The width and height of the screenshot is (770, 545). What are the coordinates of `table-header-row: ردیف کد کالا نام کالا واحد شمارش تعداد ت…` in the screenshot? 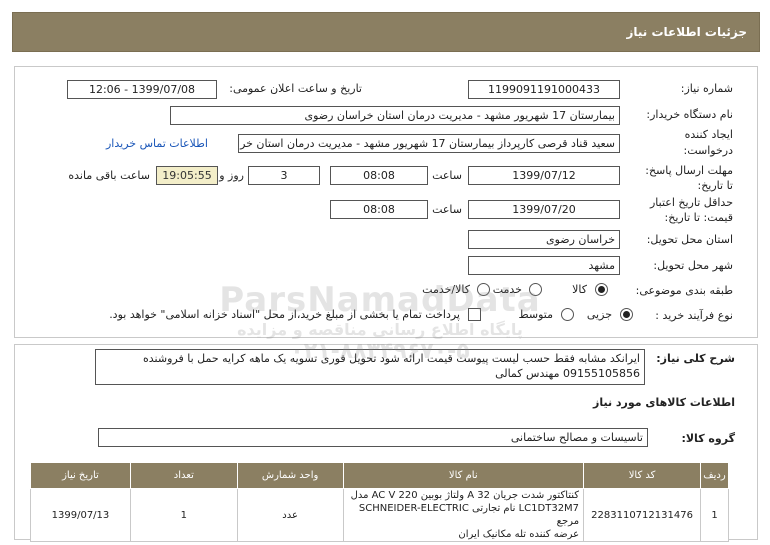 It's located at (379, 475).